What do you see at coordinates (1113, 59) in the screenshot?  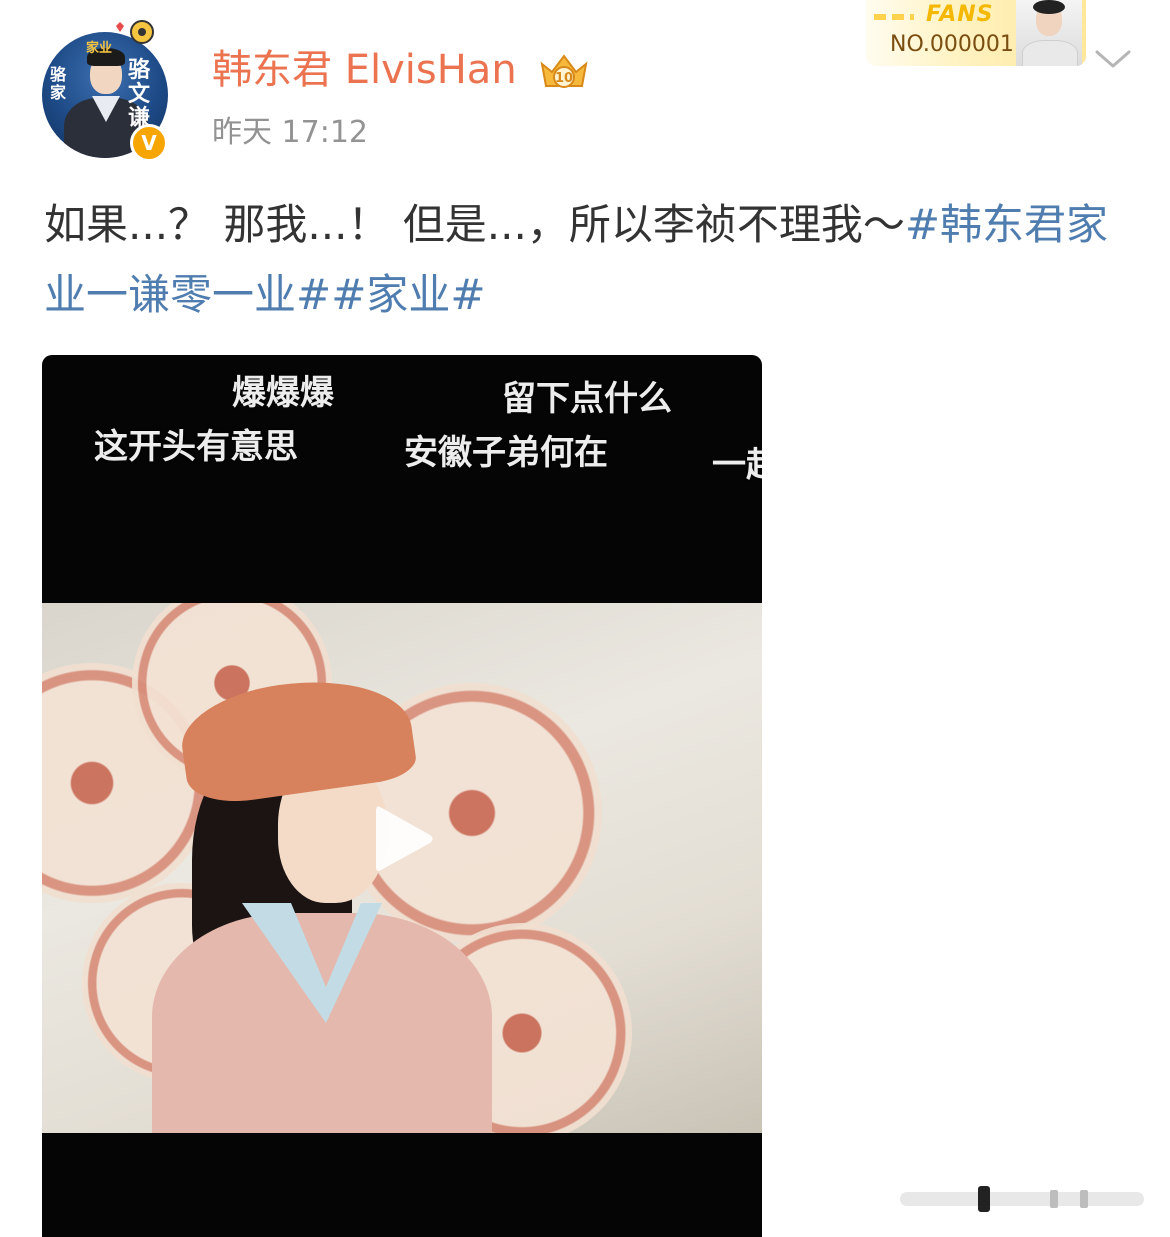 I see `chevron-down-icon` at bounding box center [1113, 59].